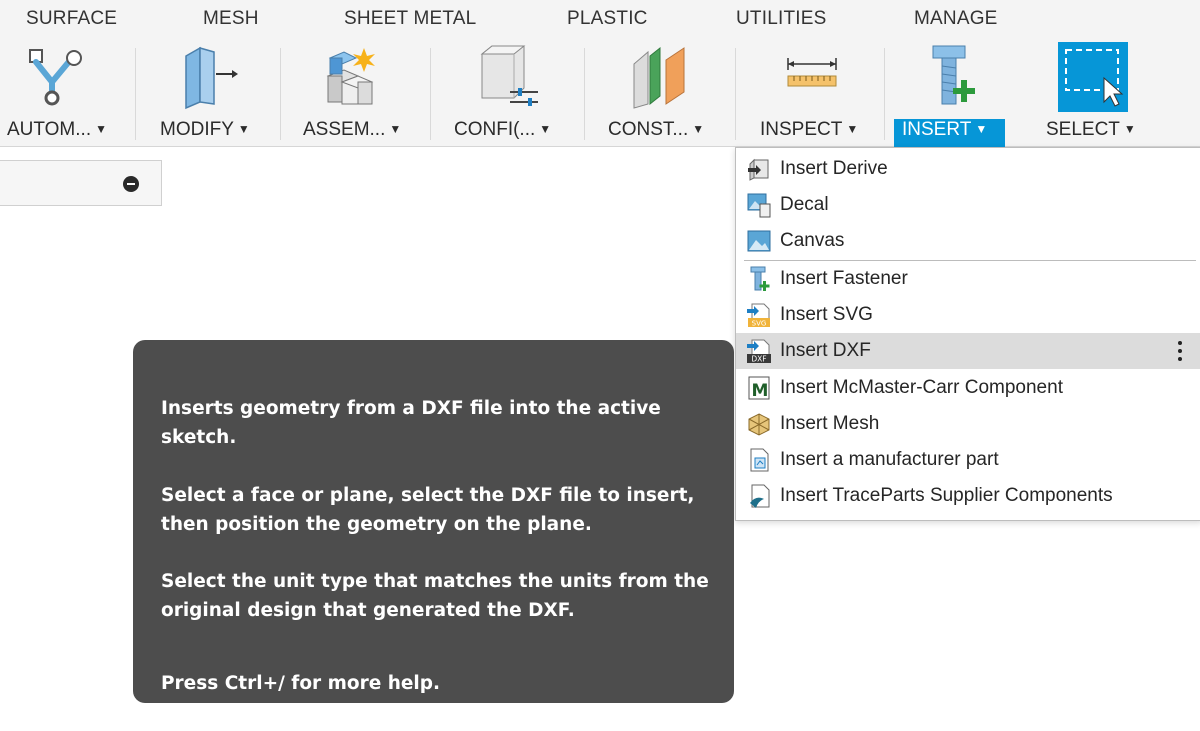  I want to click on insert-fastener-icon, so click(953, 75).